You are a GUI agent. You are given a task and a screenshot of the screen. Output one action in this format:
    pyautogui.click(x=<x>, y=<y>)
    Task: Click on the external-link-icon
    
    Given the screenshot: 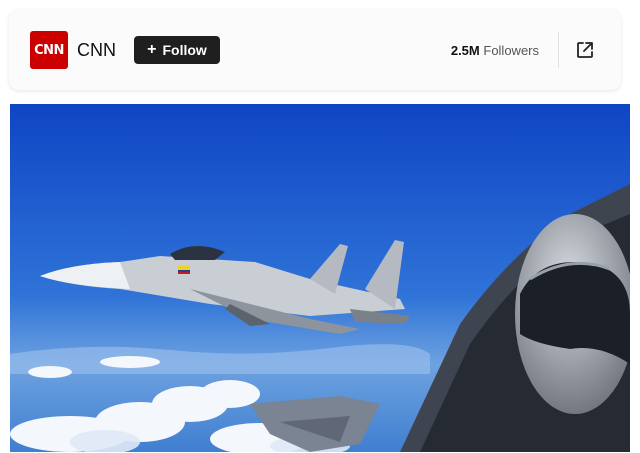 What is the action you would take?
    pyautogui.click(x=585, y=50)
    